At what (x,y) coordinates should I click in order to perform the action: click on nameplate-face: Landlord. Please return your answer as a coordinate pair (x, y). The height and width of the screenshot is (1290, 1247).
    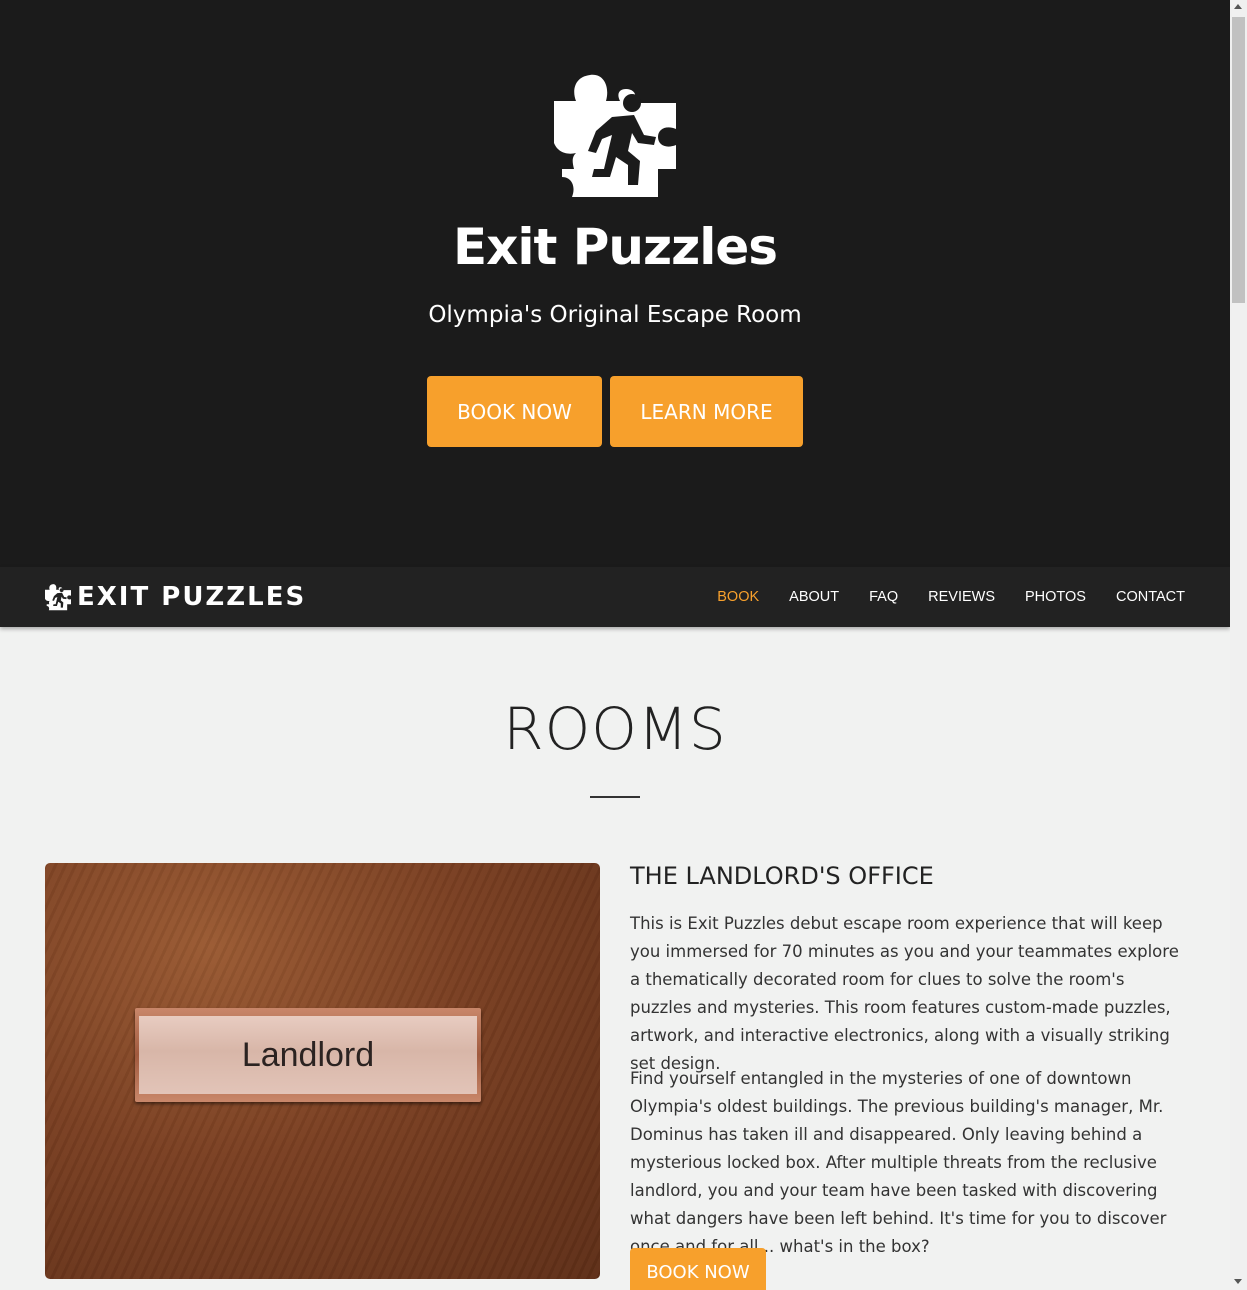
    Looking at the image, I should click on (308, 1055).